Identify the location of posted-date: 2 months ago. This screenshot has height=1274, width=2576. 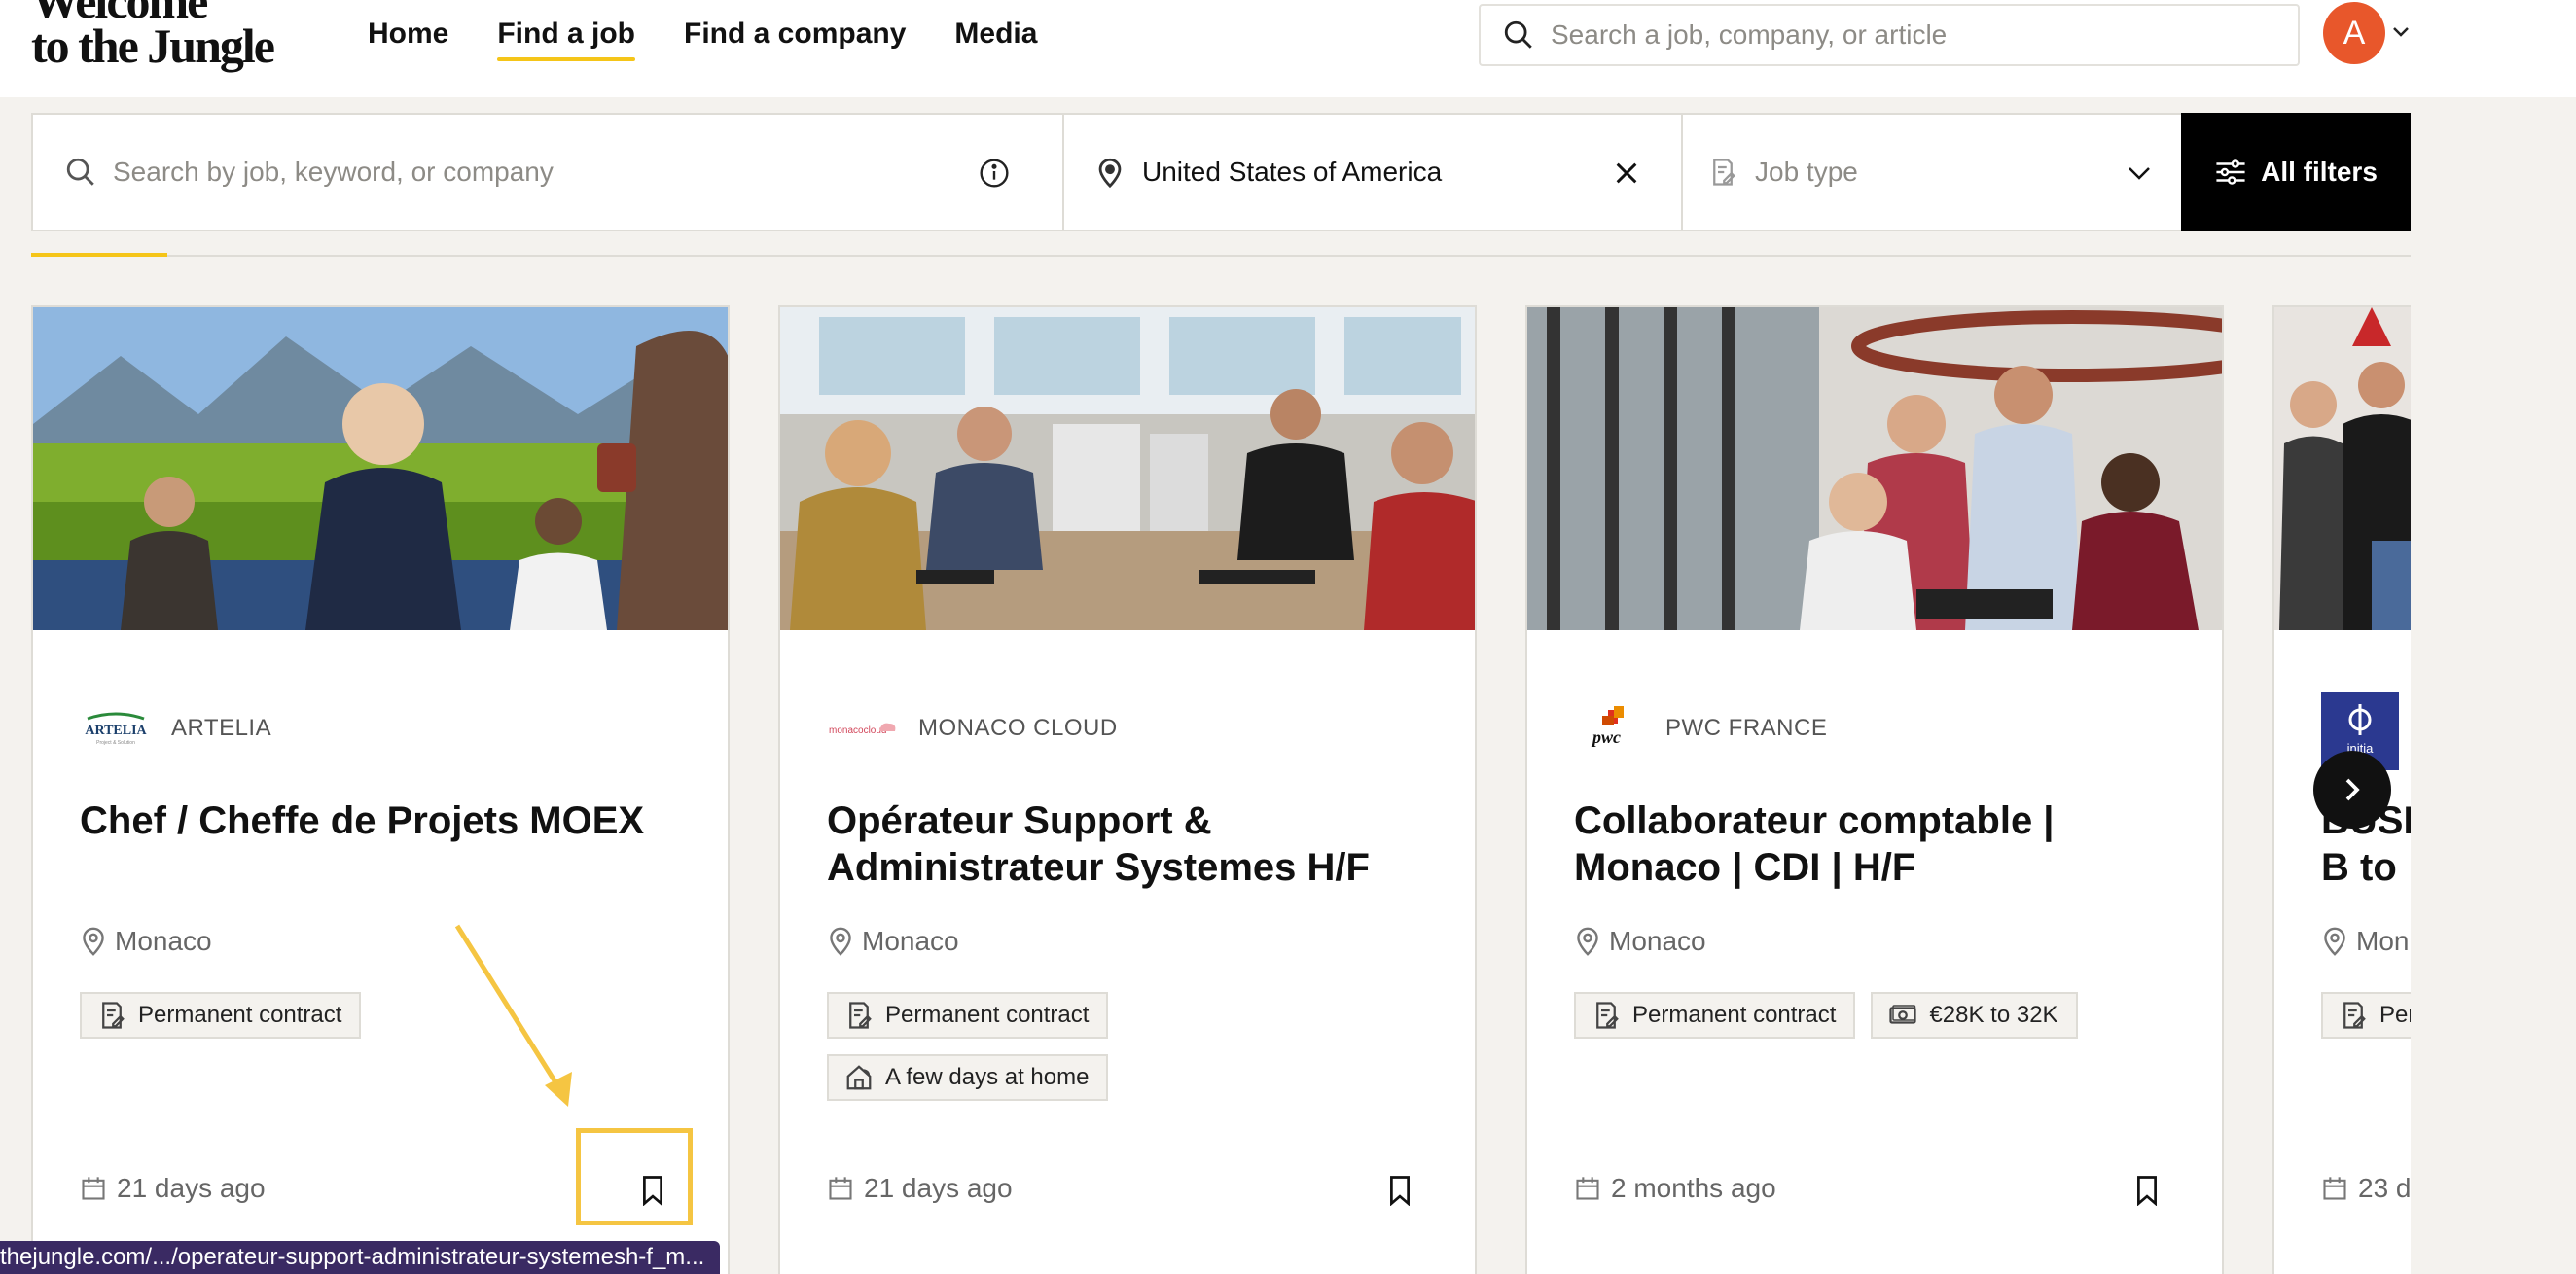
(1675, 1188).